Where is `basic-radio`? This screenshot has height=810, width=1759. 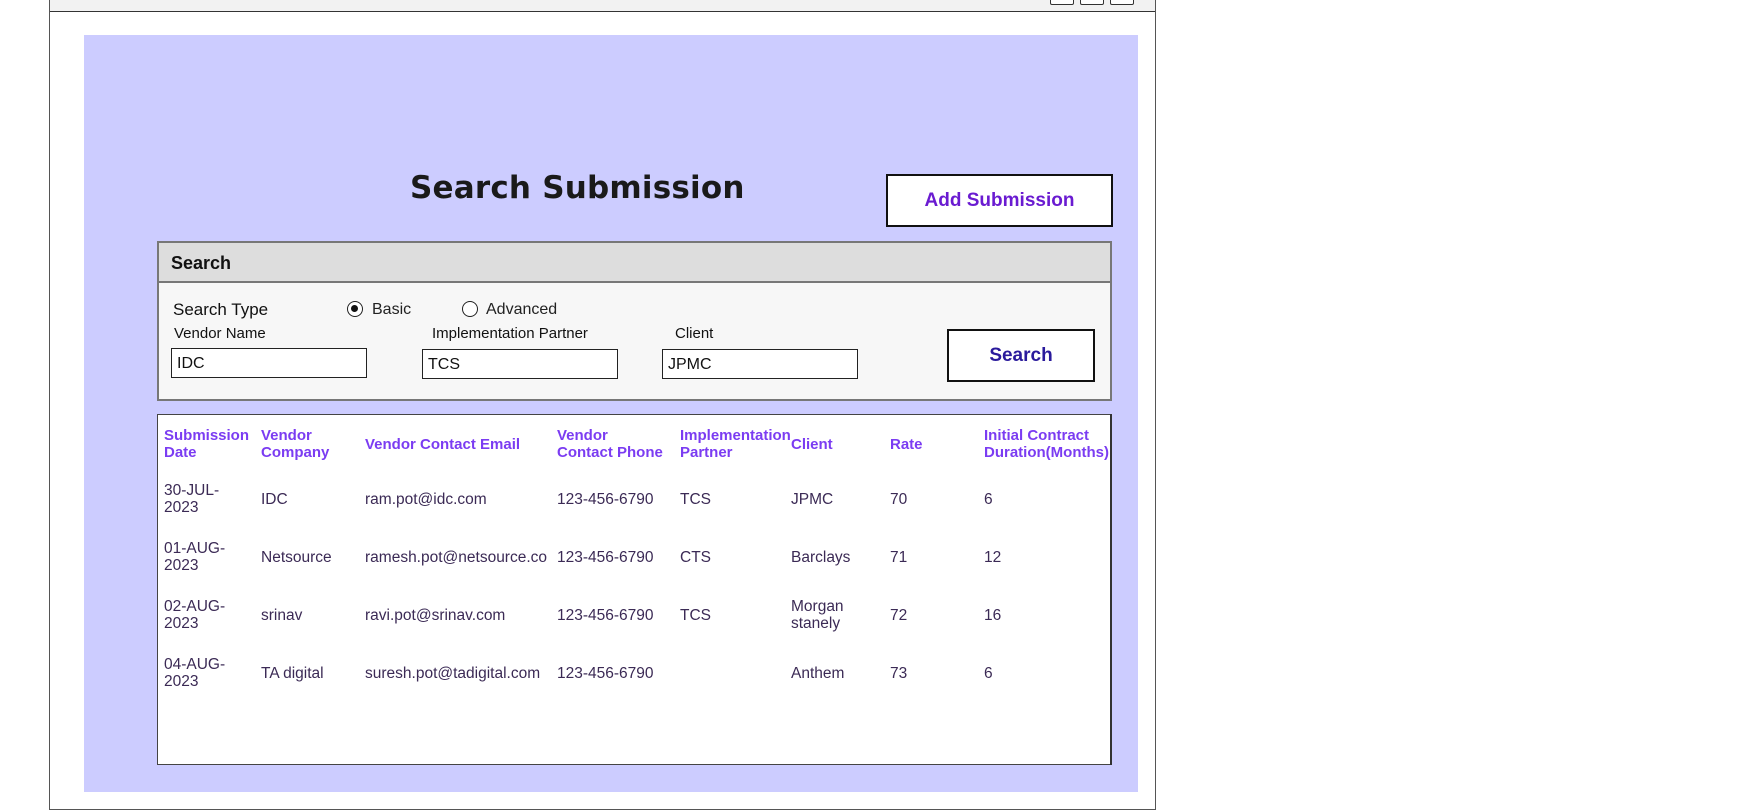
basic-radio is located at coordinates (355, 309).